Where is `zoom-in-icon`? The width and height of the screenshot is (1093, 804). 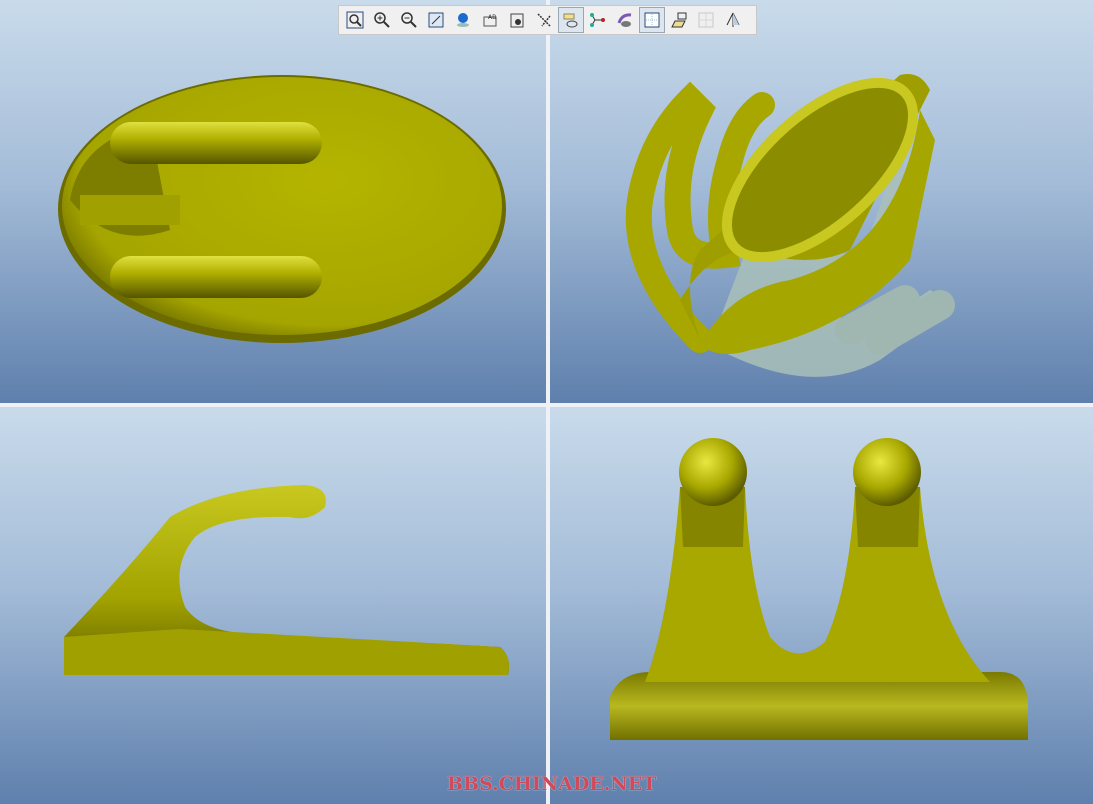 zoom-in-icon is located at coordinates (382, 20).